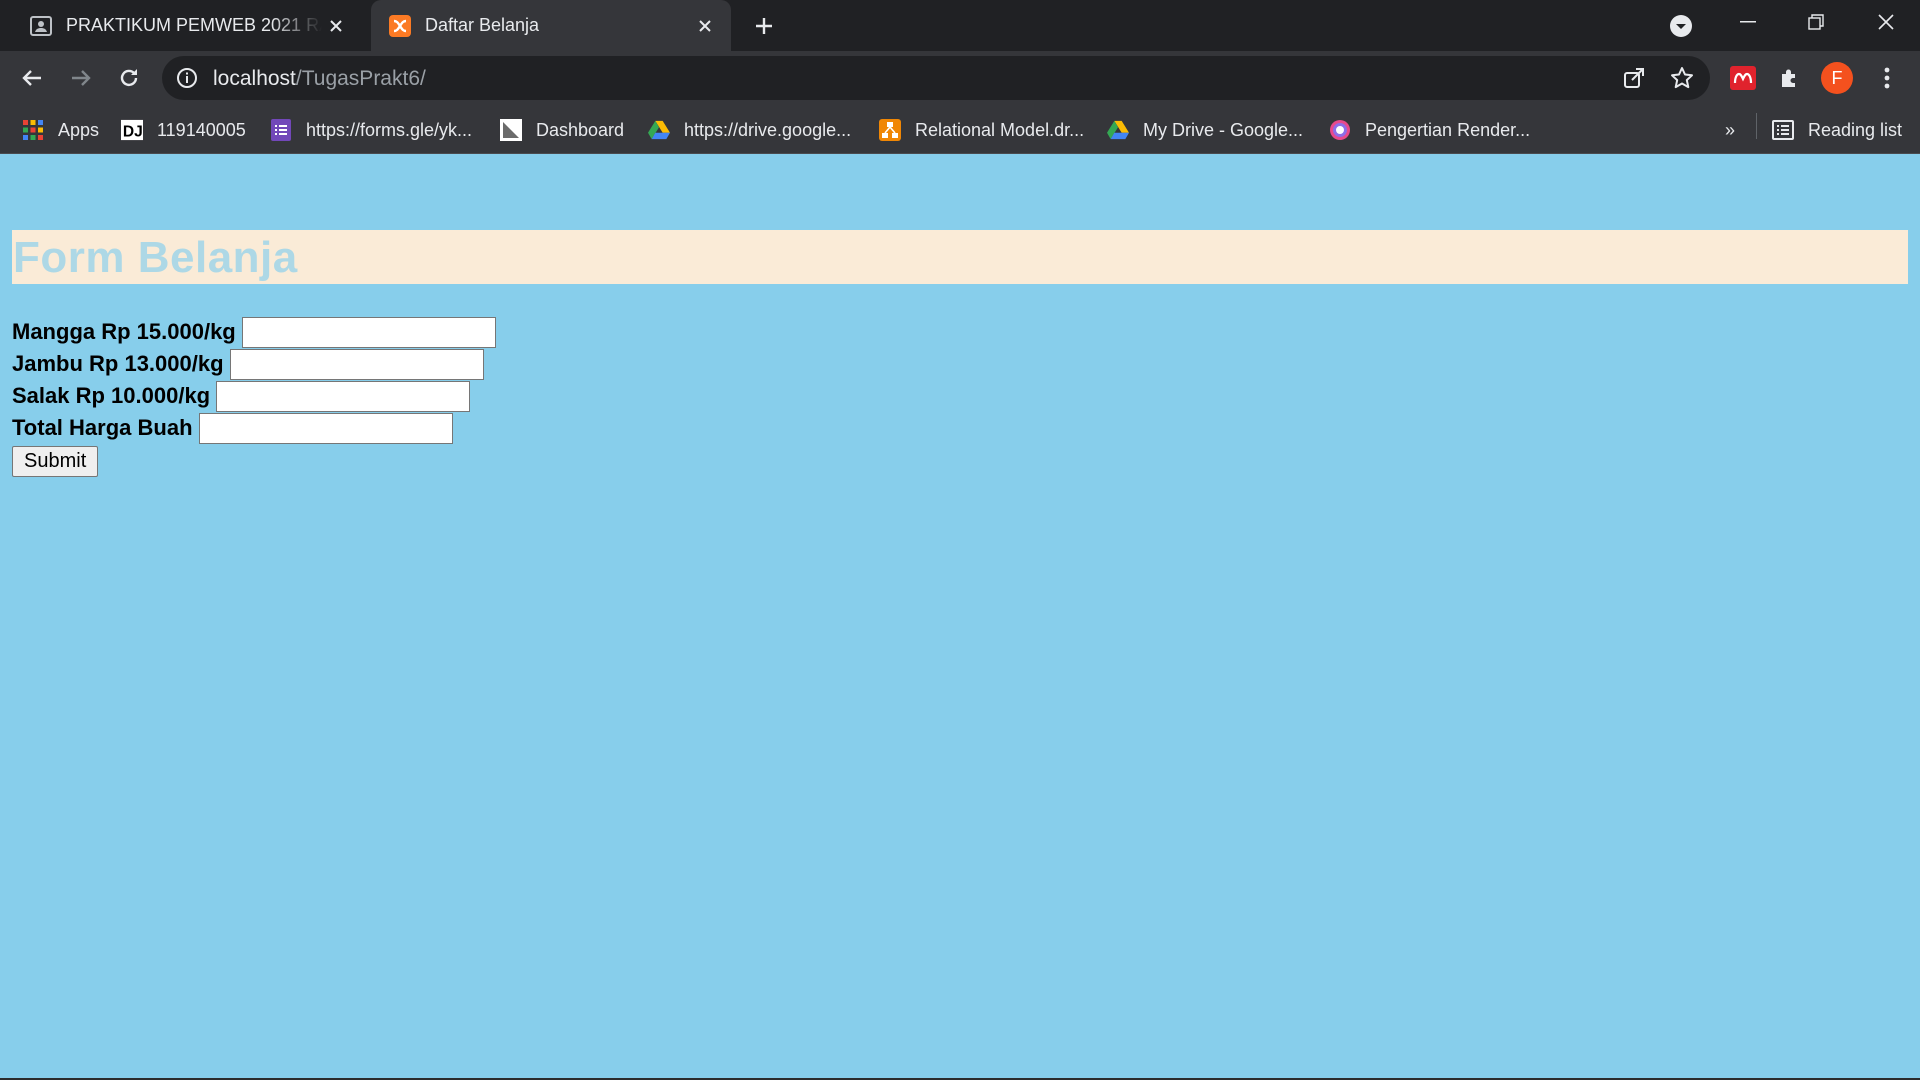 Image resolution: width=1920 pixels, height=1080 pixels. What do you see at coordinates (1783, 130) in the screenshot?
I see `reading-list-icon` at bounding box center [1783, 130].